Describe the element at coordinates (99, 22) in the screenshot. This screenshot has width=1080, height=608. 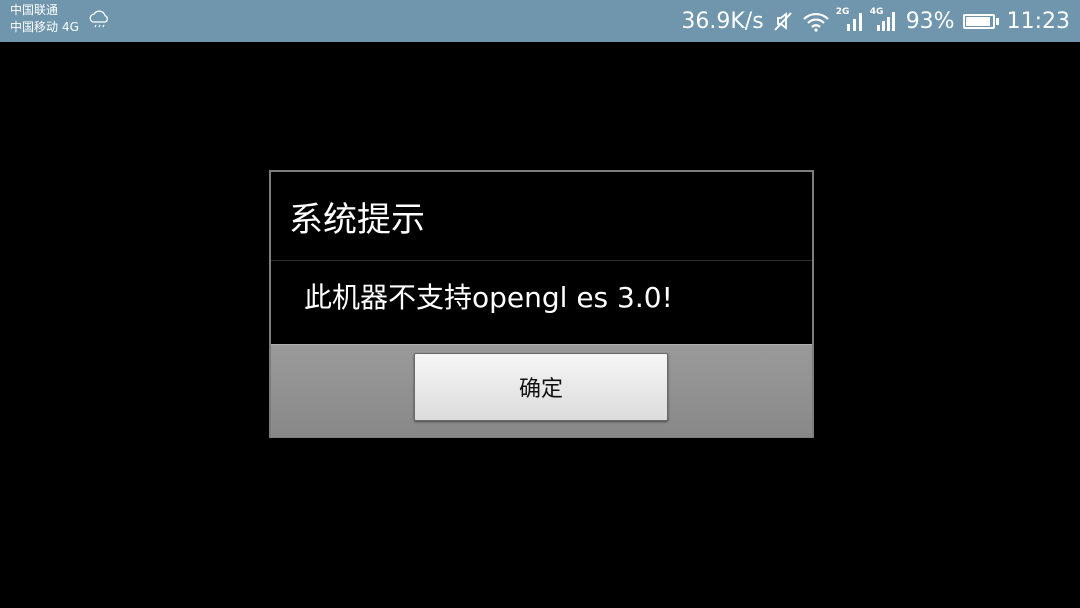
I see `cloud-rain-icon` at that location.